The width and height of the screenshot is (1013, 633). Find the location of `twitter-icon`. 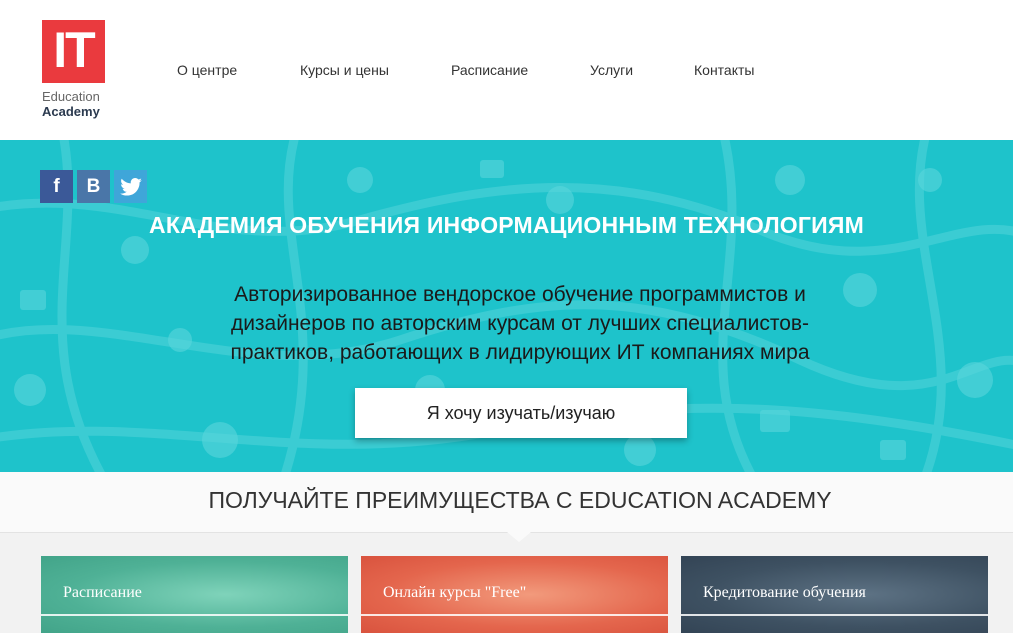

twitter-icon is located at coordinates (130, 186).